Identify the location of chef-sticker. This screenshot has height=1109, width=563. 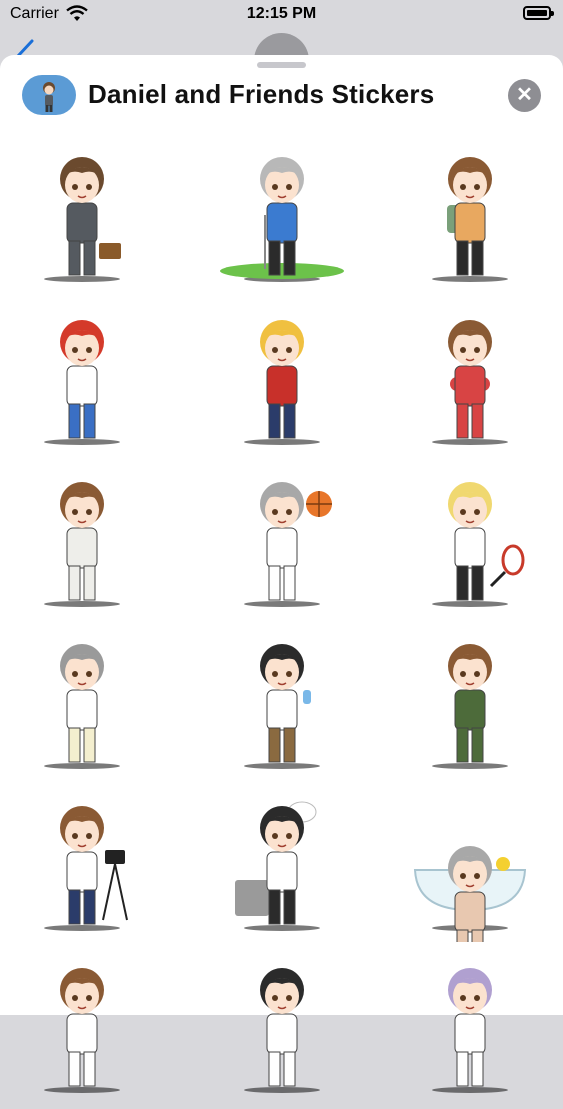
(282, 867).